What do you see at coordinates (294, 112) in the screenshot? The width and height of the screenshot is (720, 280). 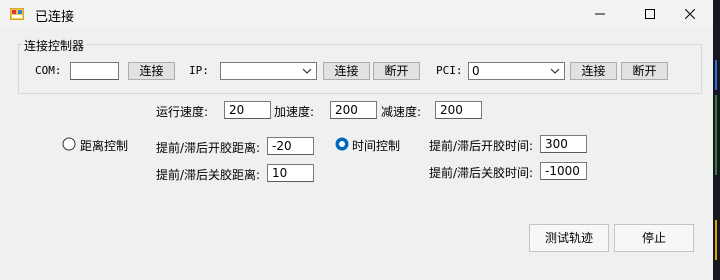 I see `accel-label: 加速度:` at bounding box center [294, 112].